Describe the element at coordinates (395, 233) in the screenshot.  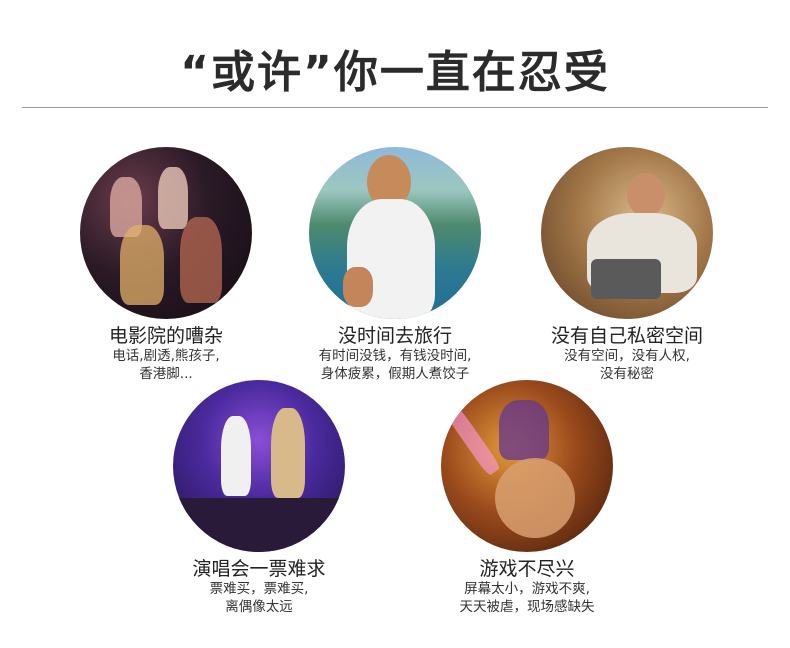
I see `travel-photo` at that location.